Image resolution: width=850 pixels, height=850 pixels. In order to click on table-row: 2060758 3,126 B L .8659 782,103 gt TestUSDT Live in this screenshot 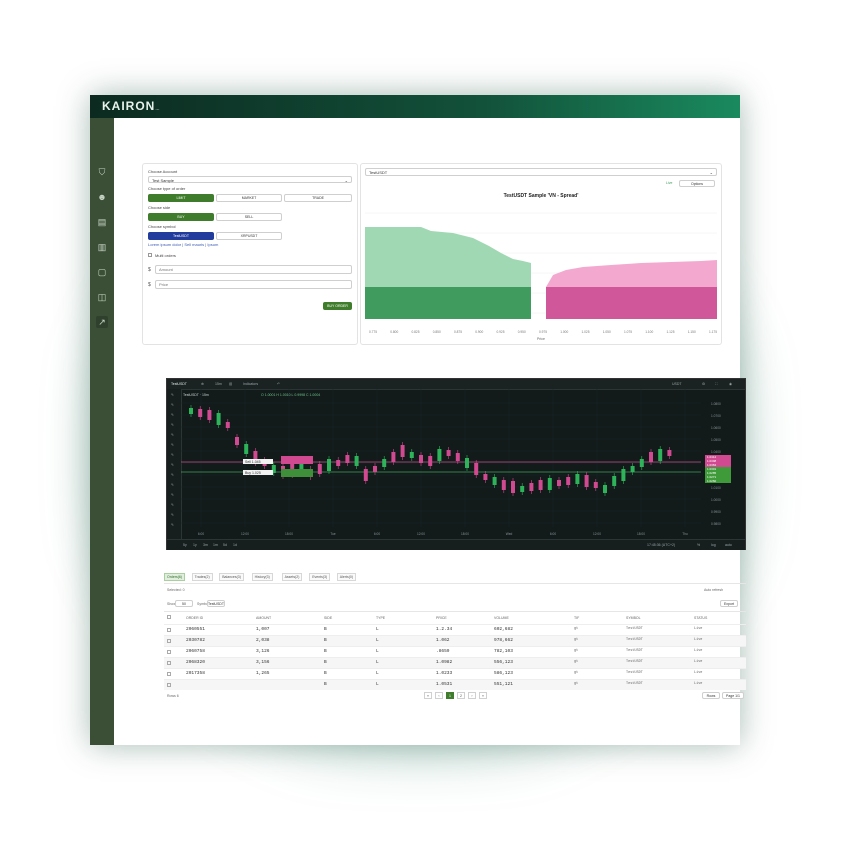, I will do `click(455, 651)`.